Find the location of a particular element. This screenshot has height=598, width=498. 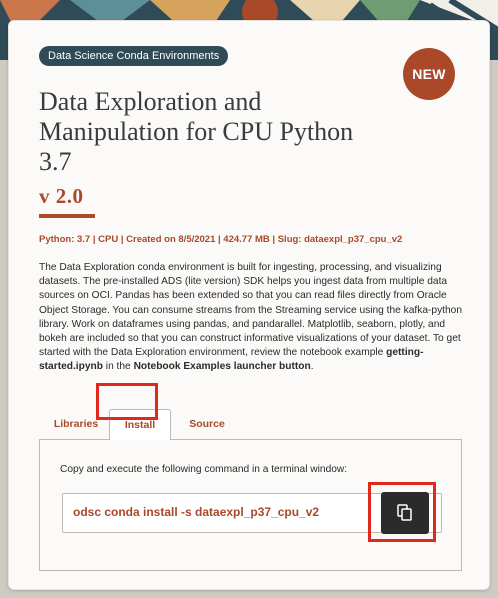

copy-icon is located at coordinates (404, 512).